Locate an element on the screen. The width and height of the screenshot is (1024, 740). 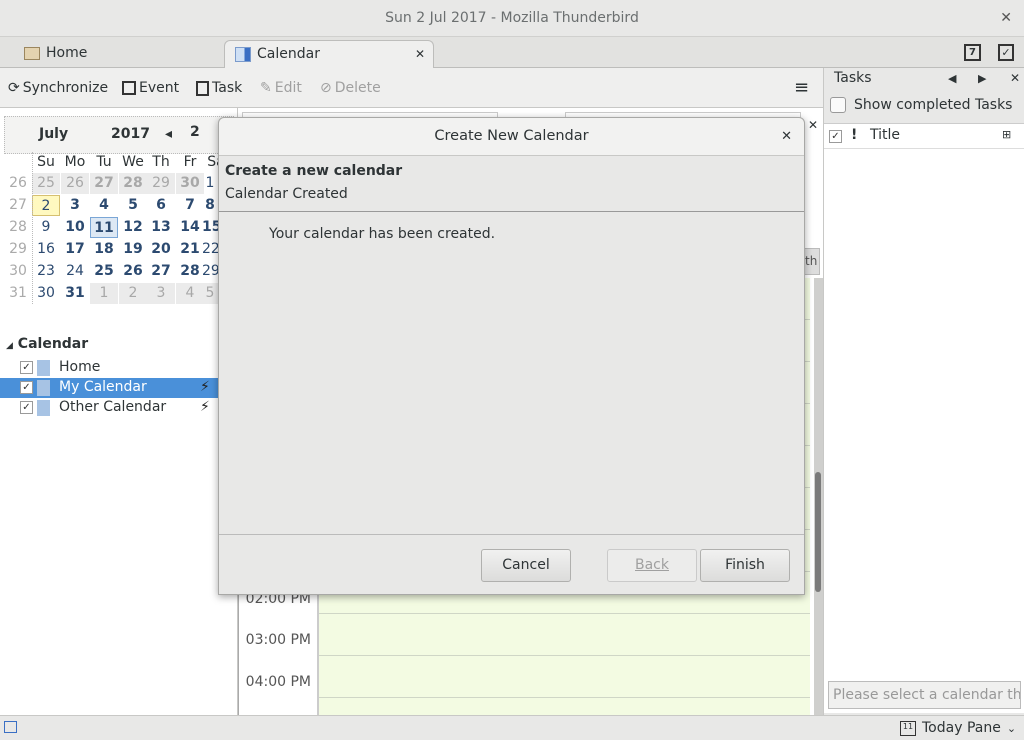
day-cell: 21 is located at coordinates (190, 249).